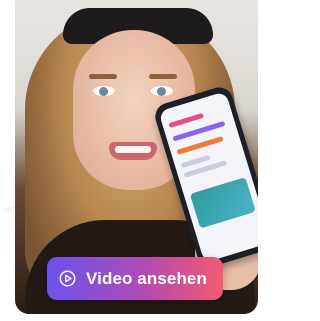 The width and height of the screenshot is (320, 321). Describe the element at coordinates (104, 91) in the screenshot. I see `left-eye` at that location.